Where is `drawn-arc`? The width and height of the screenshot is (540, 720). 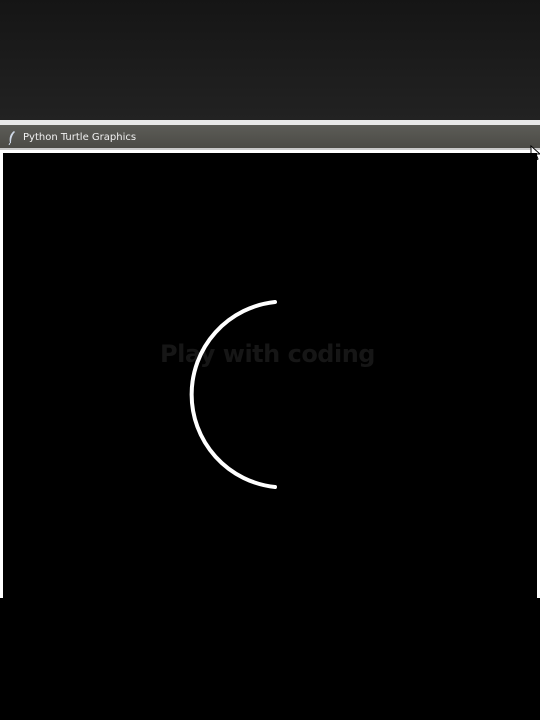
drawn-arc is located at coordinates (233, 394).